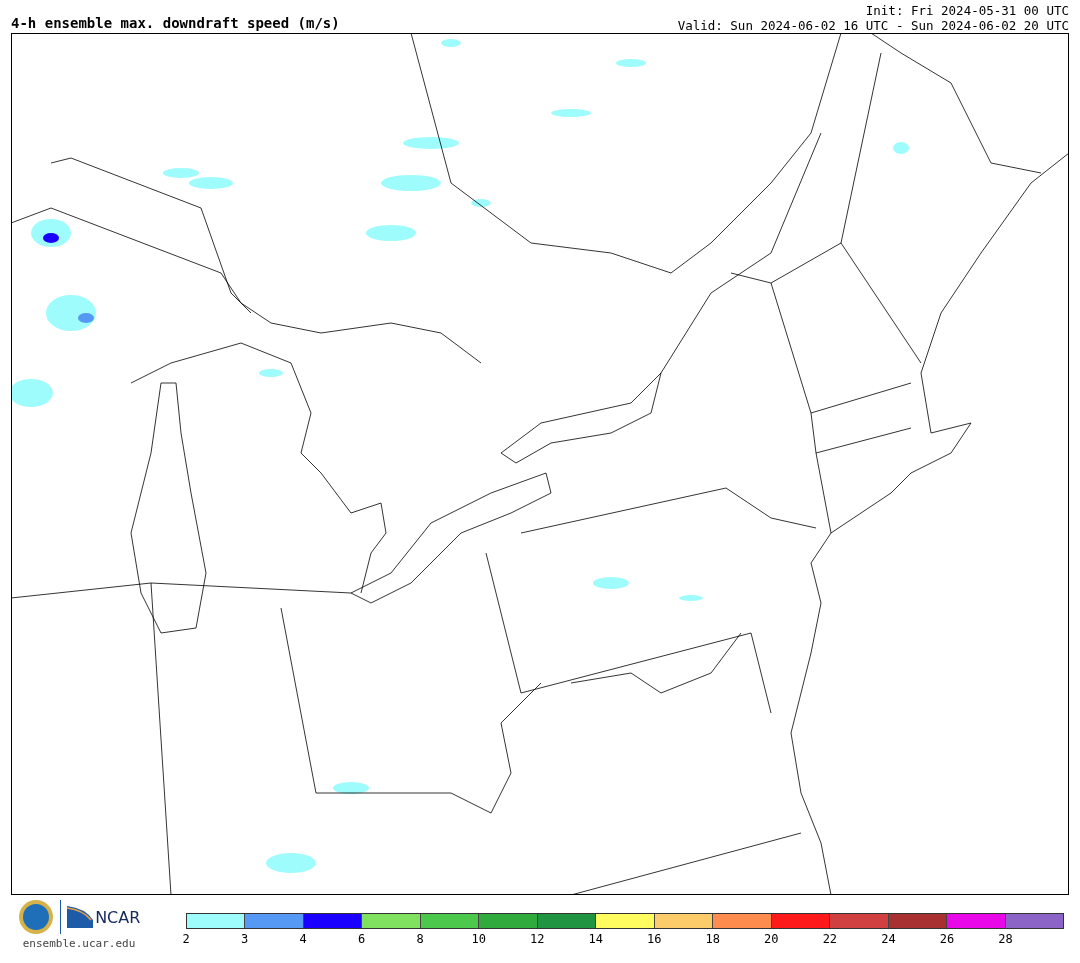 This screenshot has width=1080, height=963. Describe the element at coordinates (830, 939) in the screenshot. I see `tick-label: 22` at that location.